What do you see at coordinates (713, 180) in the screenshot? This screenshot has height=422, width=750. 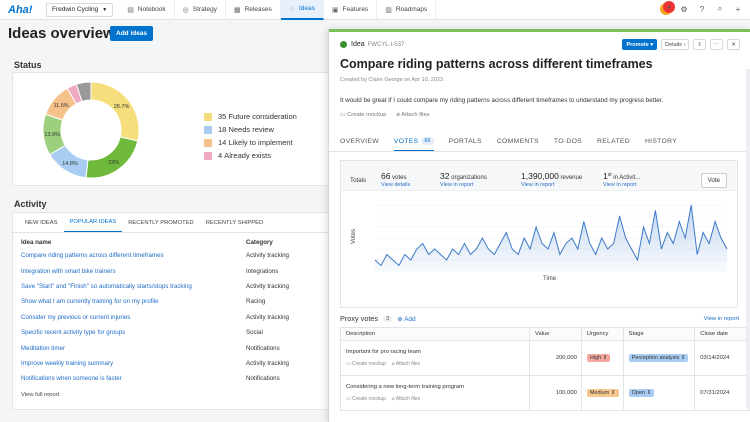 I see `vote-button: Vote` at bounding box center [713, 180].